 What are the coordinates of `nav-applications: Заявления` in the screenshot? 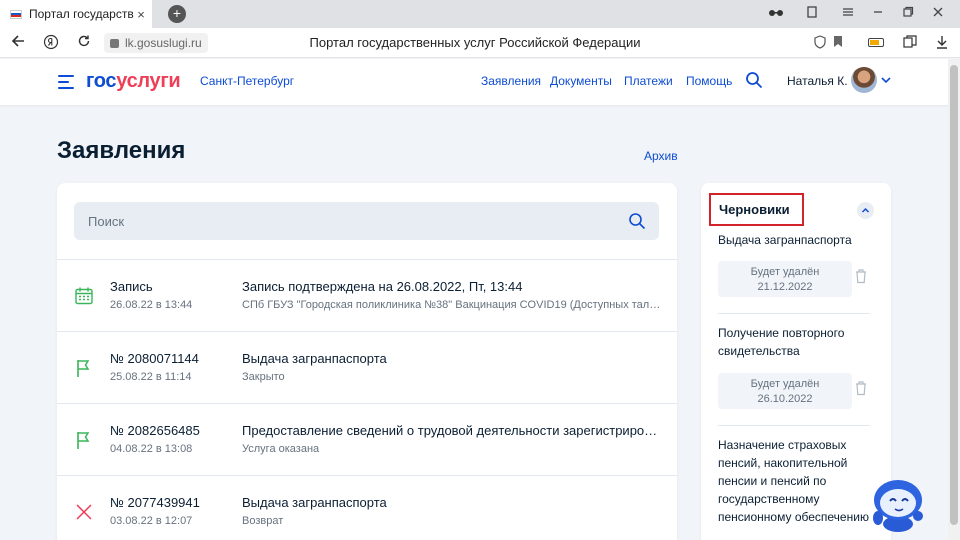 It's located at (511, 81).